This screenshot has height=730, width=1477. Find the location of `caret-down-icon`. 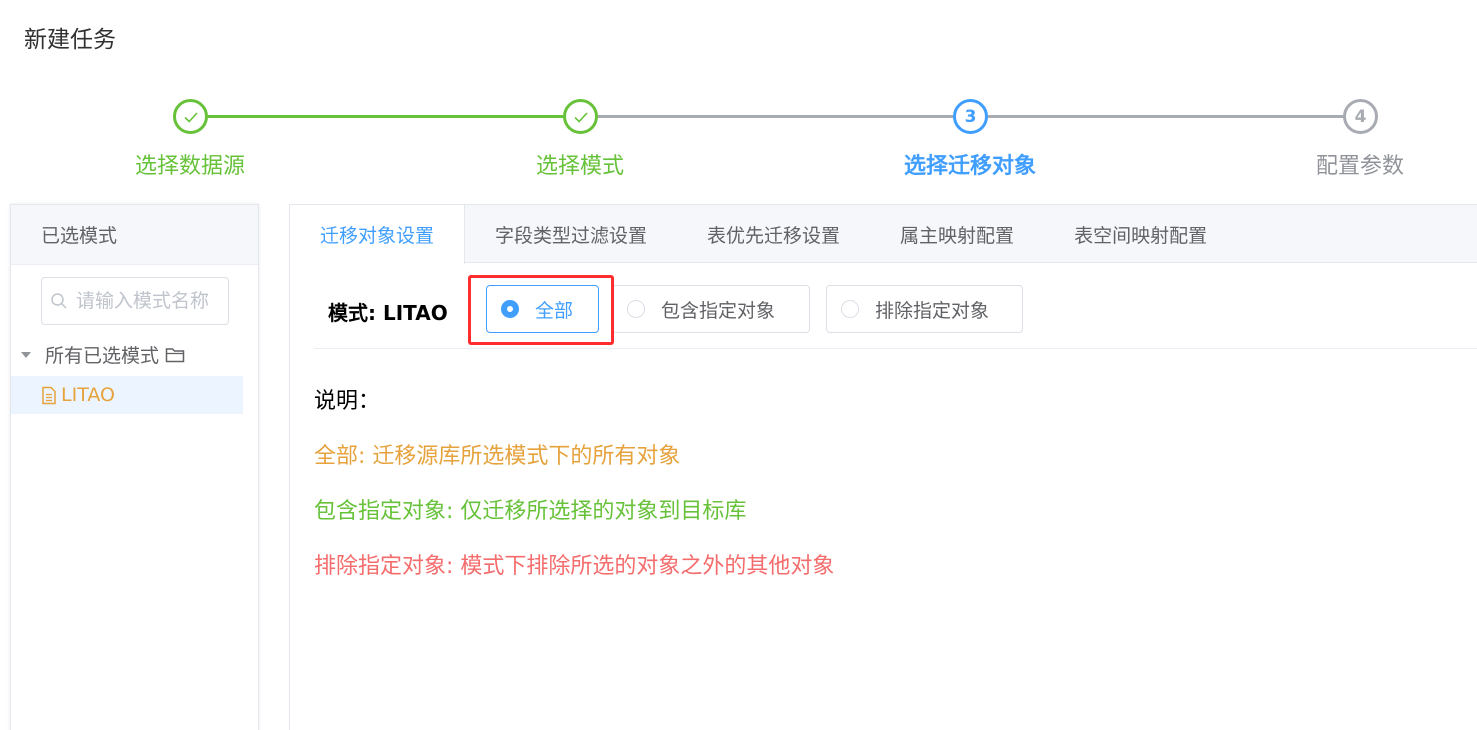

caret-down-icon is located at coordinates (26, 354).